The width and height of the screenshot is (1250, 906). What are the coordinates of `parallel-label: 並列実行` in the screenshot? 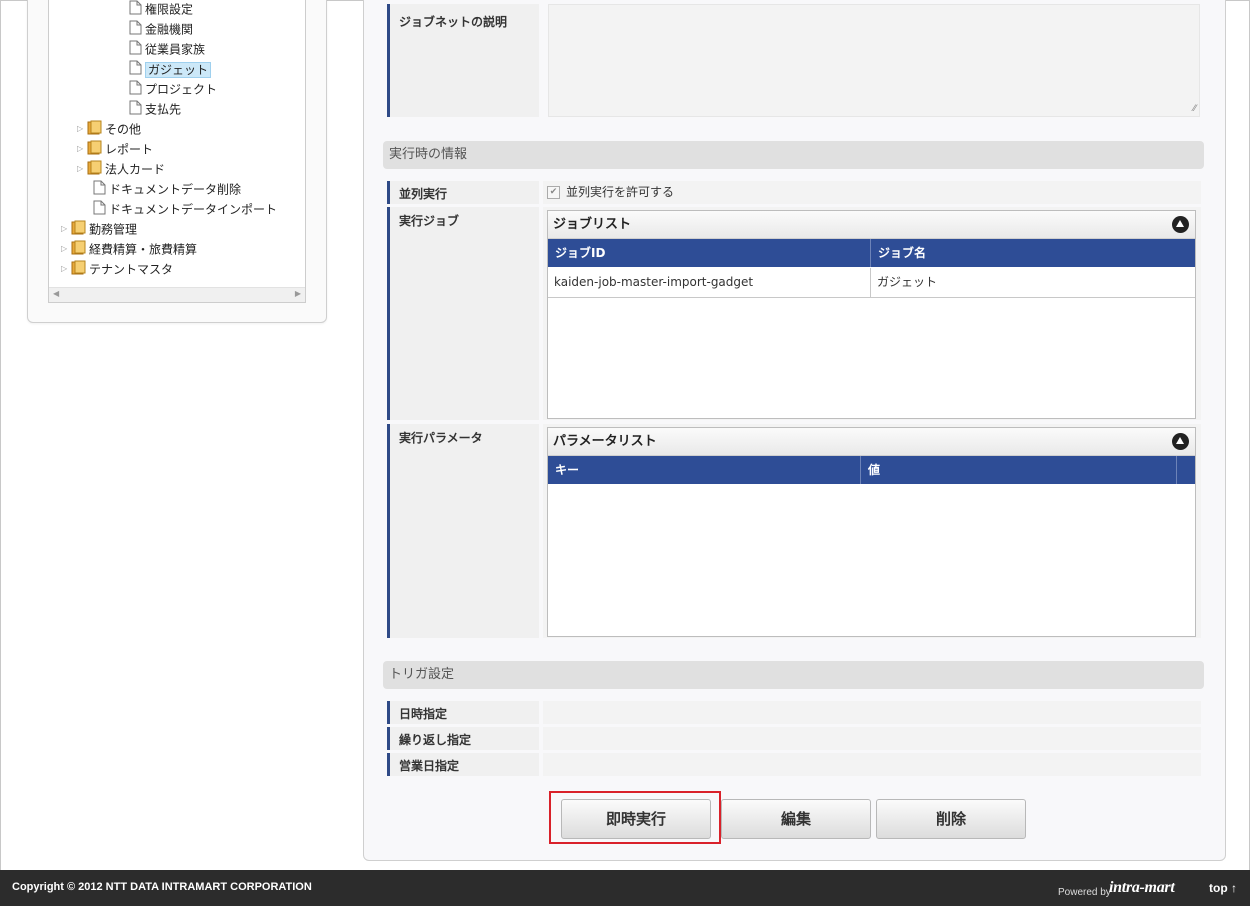 It's located at (463, 192).